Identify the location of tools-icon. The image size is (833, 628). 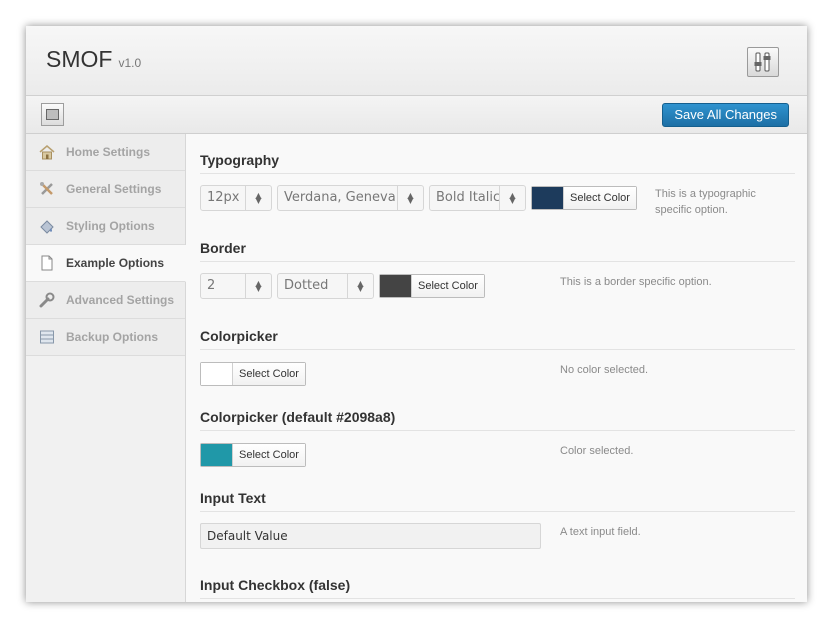
(47, 189).